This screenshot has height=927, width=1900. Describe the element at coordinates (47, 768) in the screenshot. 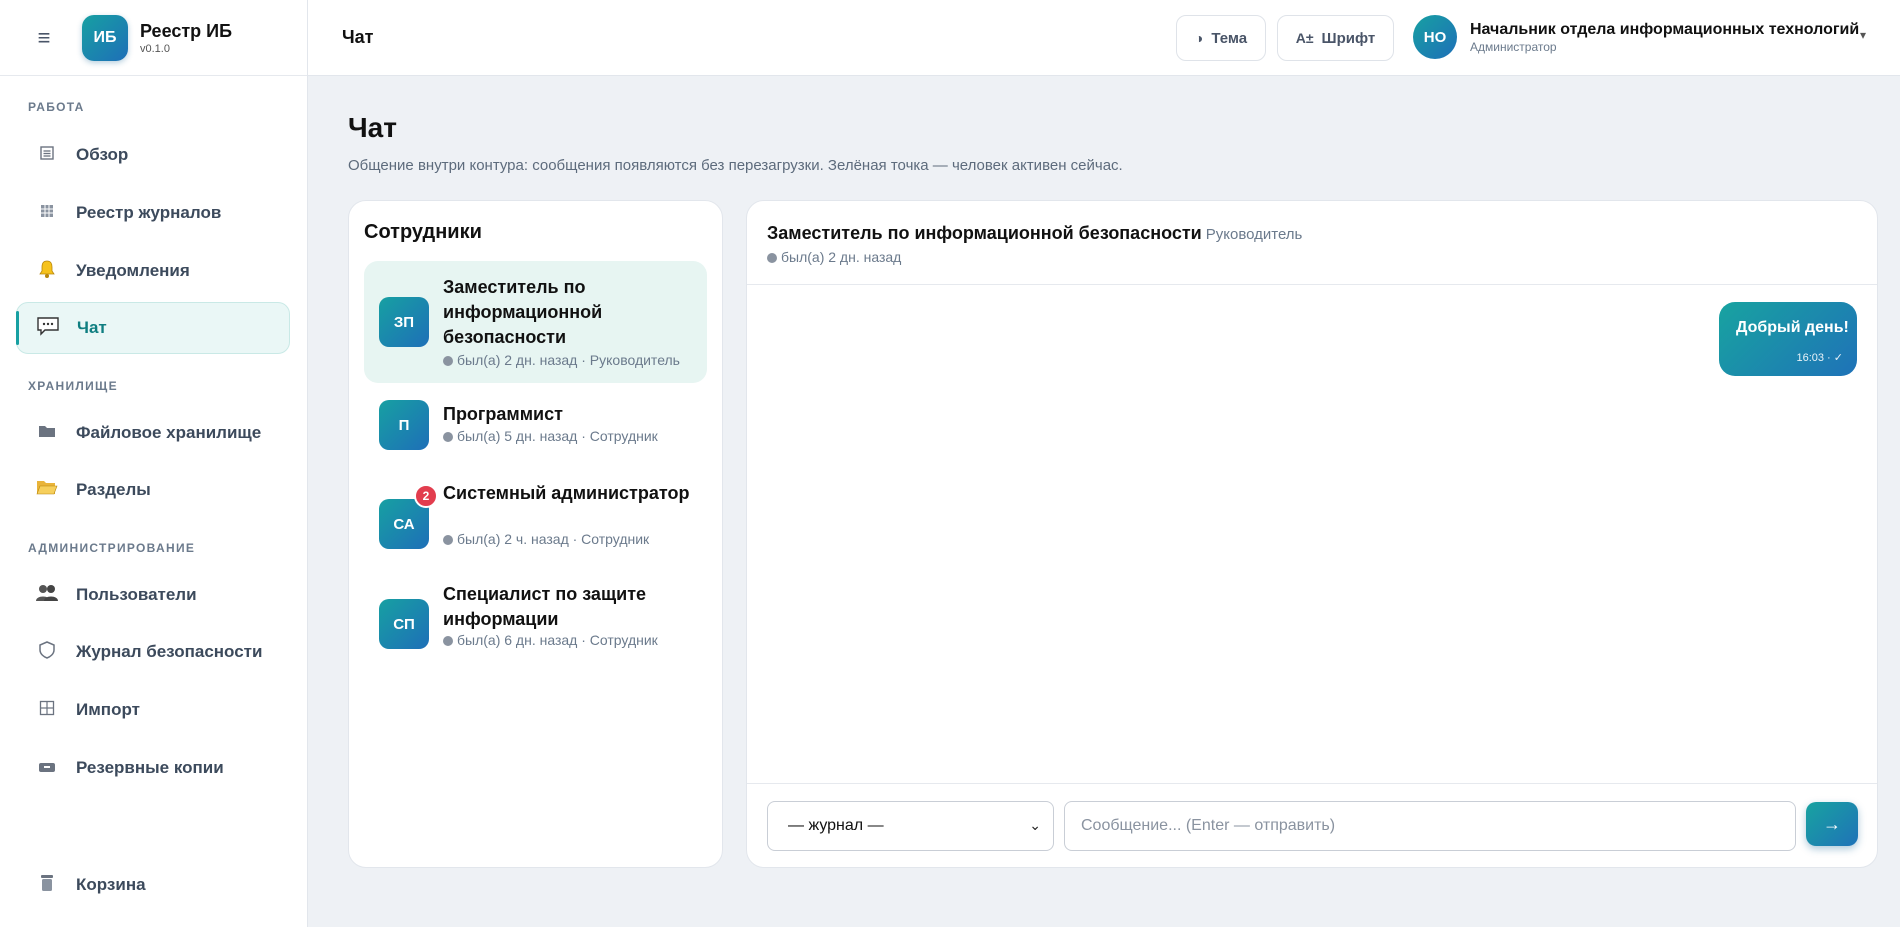

I see `backup-icon` at that location.